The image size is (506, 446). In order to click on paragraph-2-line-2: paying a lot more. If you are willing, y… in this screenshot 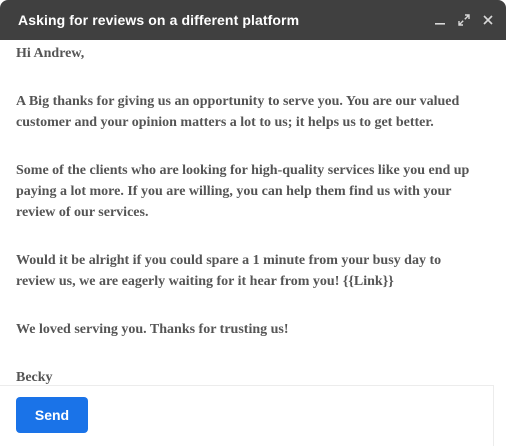, I will do `click(234, 191)`.